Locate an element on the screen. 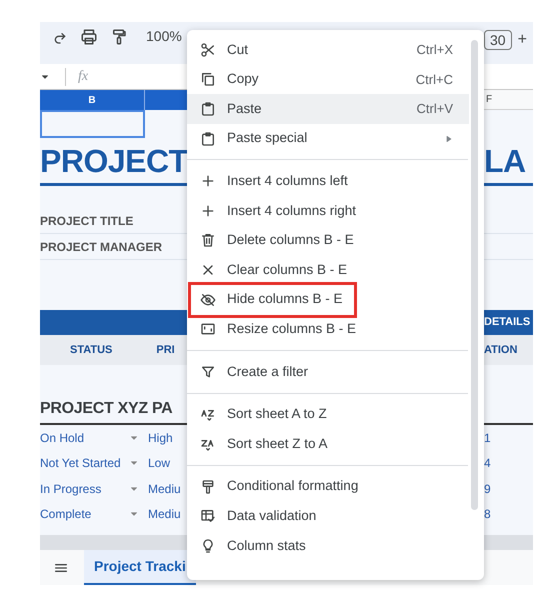 Image resolution: width=538 pixels, height=600 pixels. column-heading: STATUS is located at coordinates (91, 350).